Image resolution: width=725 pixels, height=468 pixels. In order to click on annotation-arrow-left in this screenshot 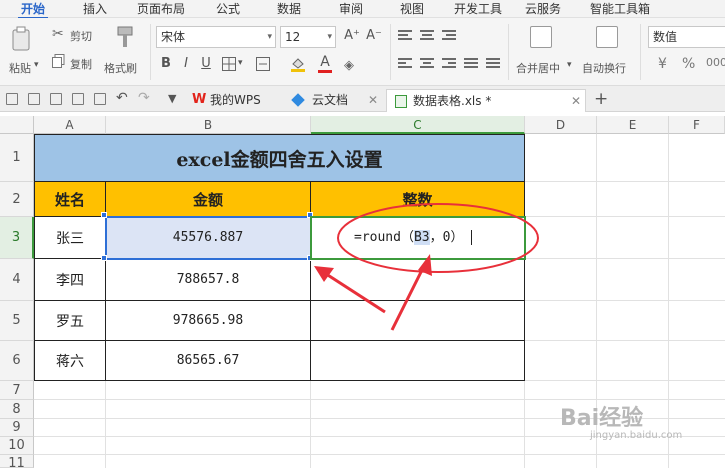, I will do `click(350, 290)`.